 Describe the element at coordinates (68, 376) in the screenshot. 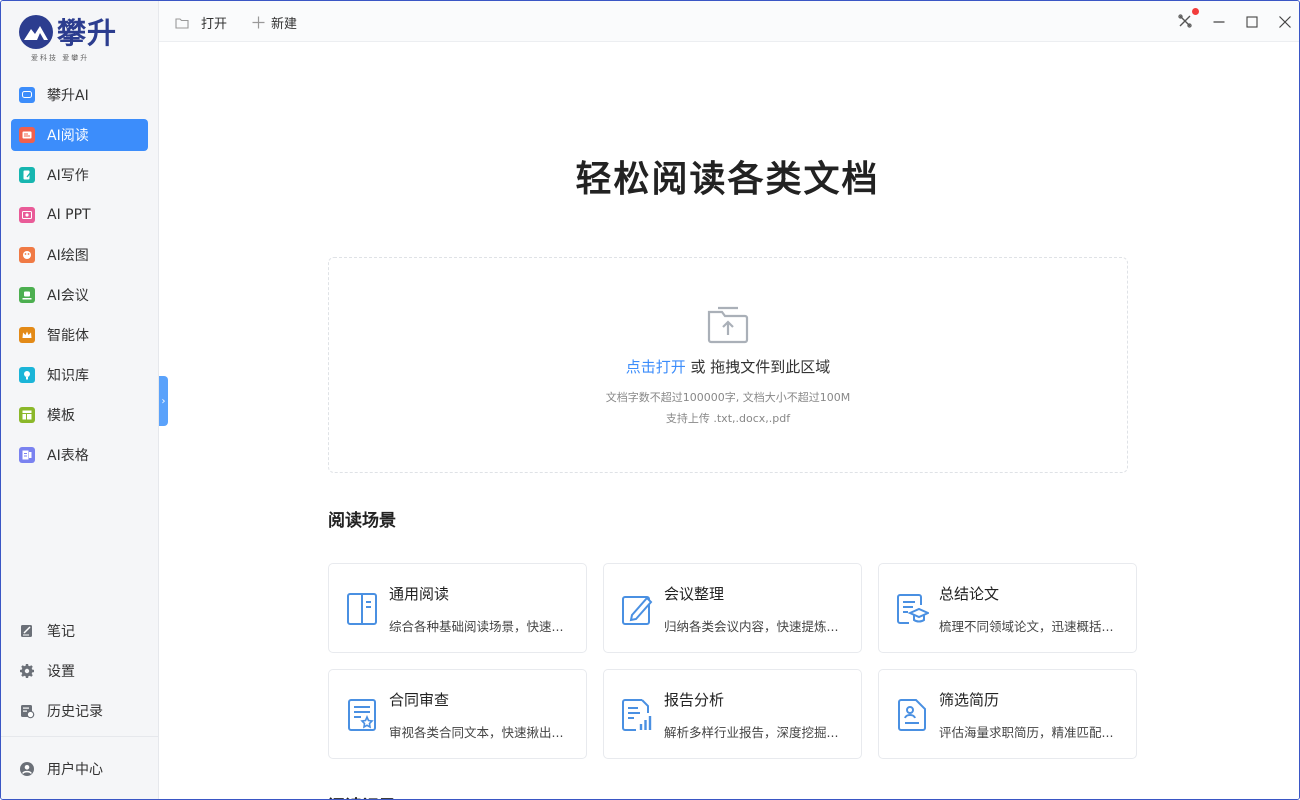

I see `sidebar-item-label: 知识库` at that location.